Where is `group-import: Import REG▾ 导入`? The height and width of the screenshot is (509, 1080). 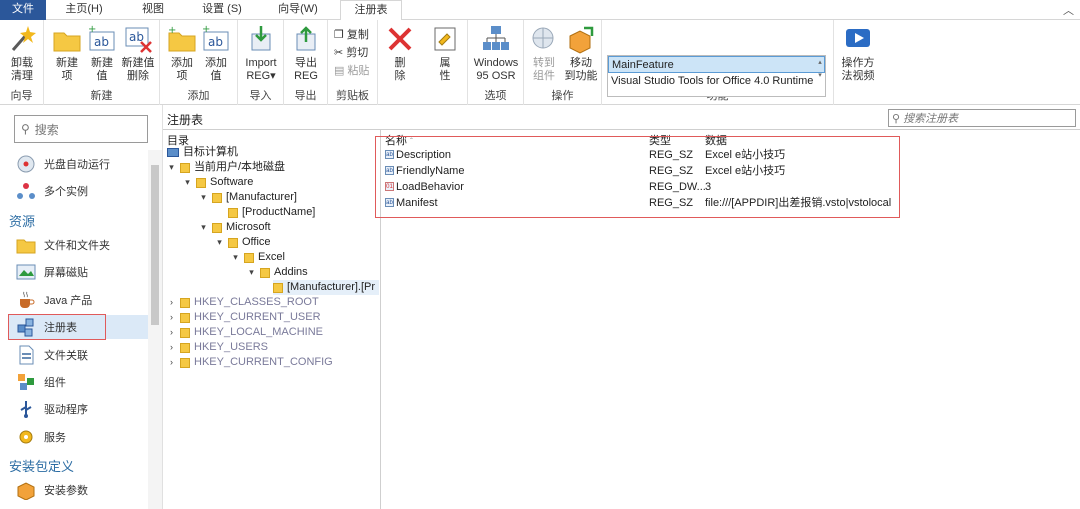
group-import: Import REG▾ 导入 is located at coordinates (261, 62).